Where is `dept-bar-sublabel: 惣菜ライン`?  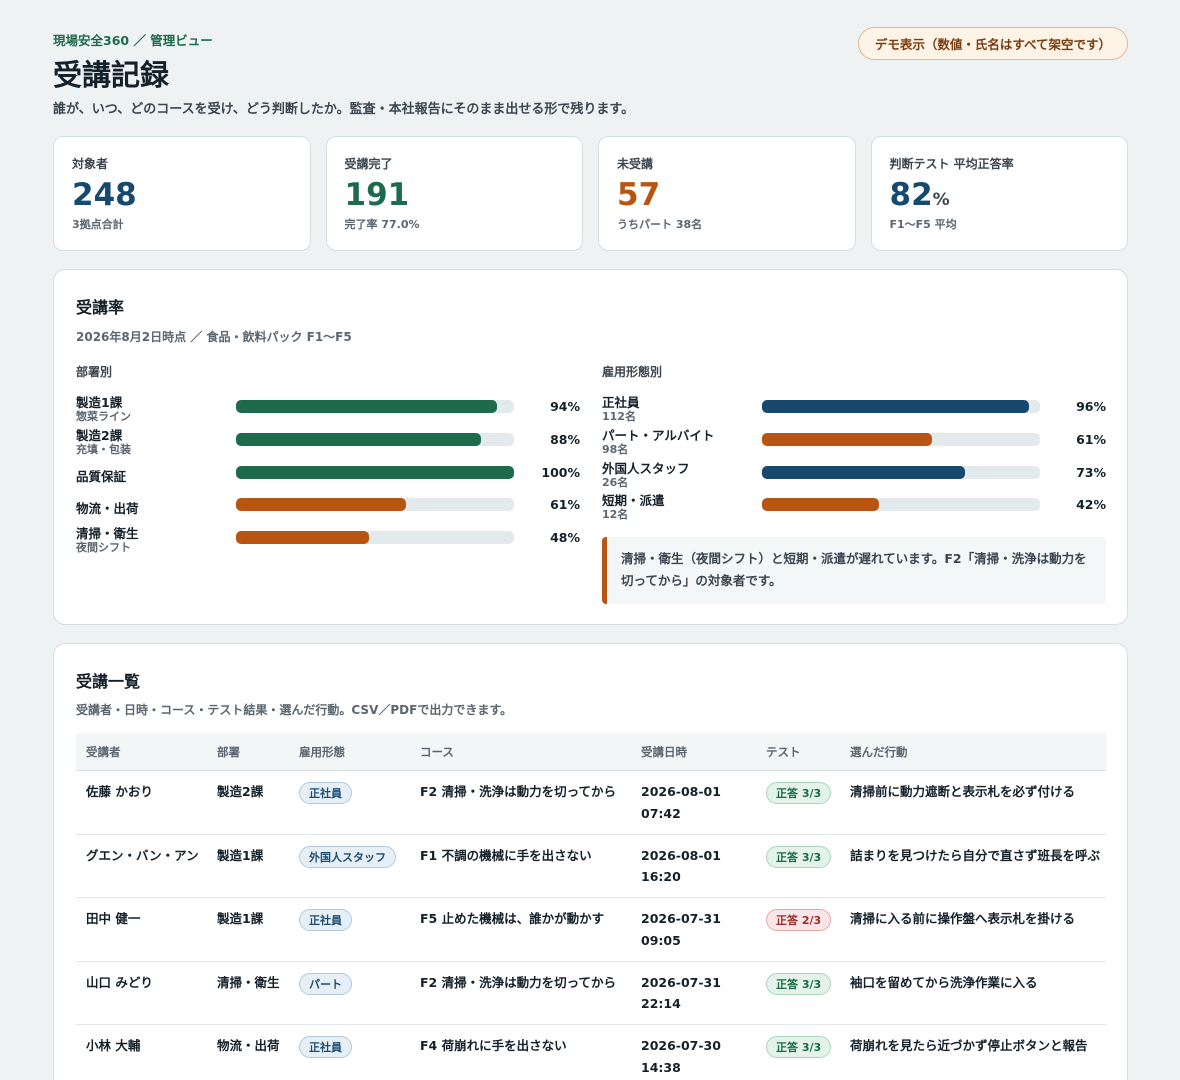
dept-bar-sublabel: 惣菜ライン is located at coordinates (103, 416).